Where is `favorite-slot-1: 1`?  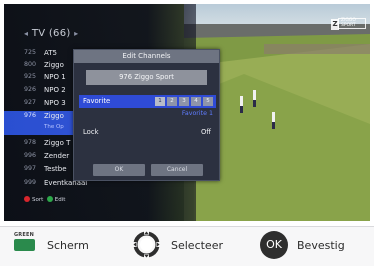 favorite-slot-1: 1 is located at coordinates (160, 101).